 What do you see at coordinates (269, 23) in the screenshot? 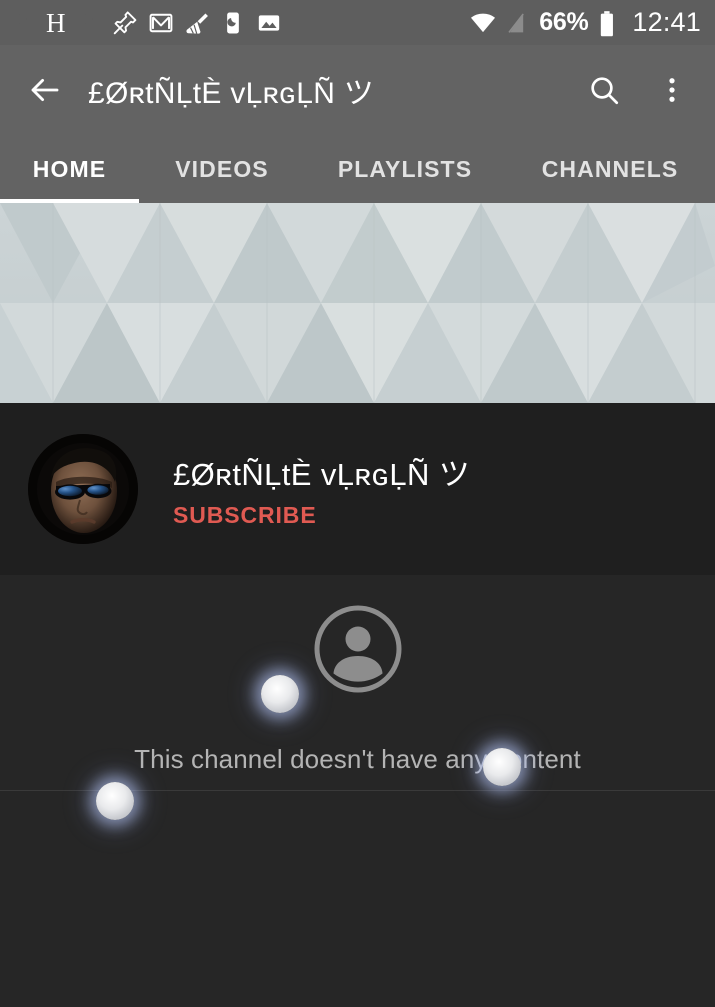
I see `photo-icon` at bounding box center [269, 23].